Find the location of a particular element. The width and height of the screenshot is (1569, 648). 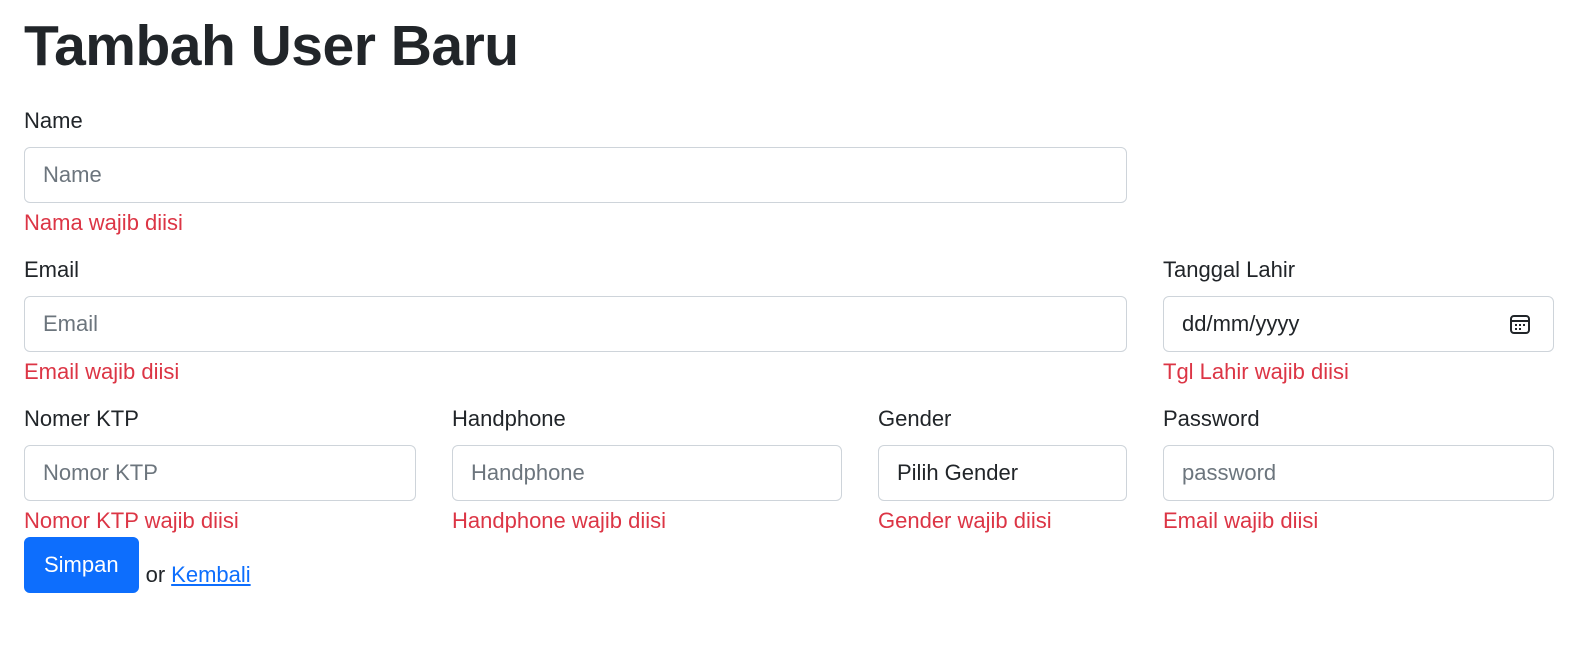

gender-select is located at coordinates (1002, 473).